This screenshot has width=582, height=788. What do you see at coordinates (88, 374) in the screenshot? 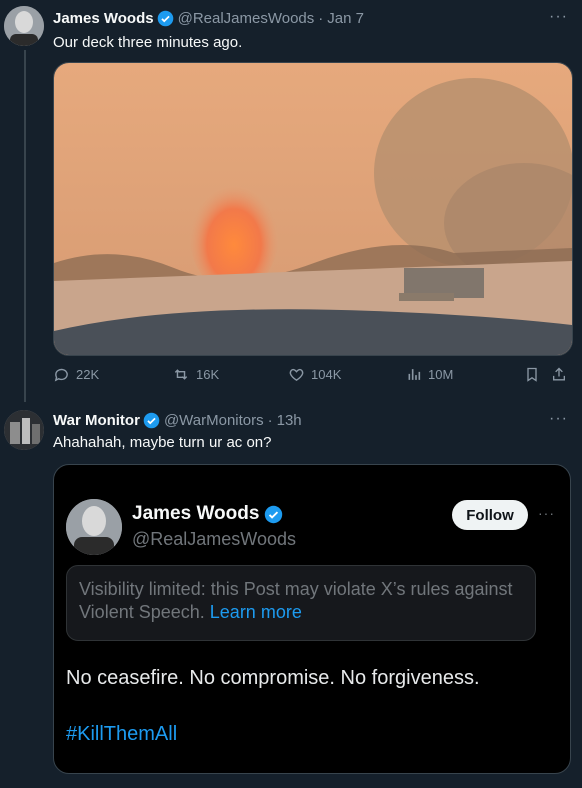
I see `reply-count: 22K` at bounding box center [88, 374].